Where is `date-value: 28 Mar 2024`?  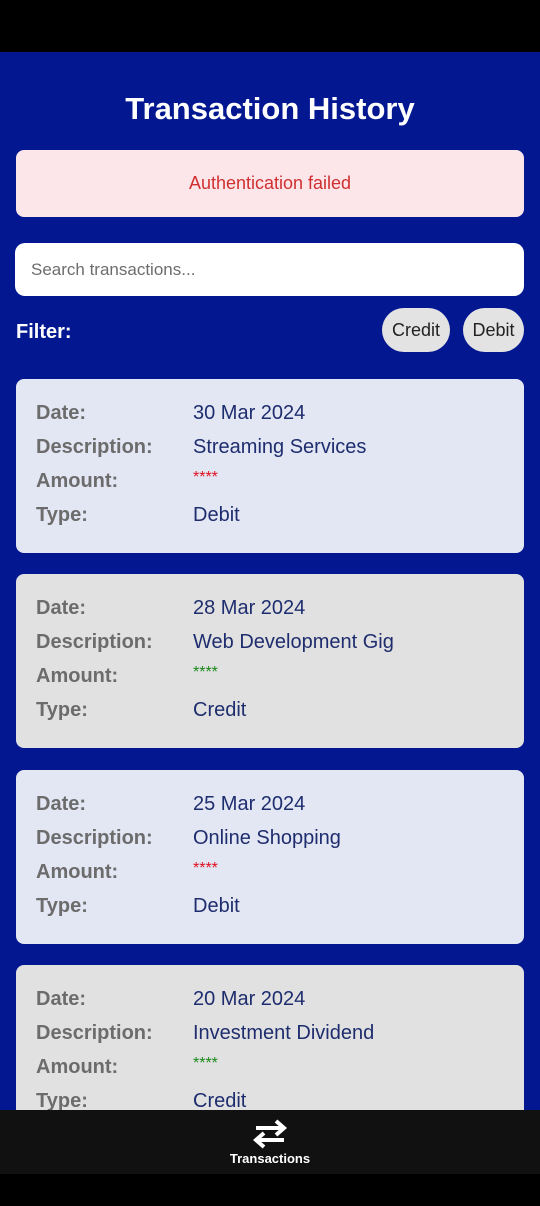 date-value: 28 Mar 2024 is located at coordinates (249, 608).